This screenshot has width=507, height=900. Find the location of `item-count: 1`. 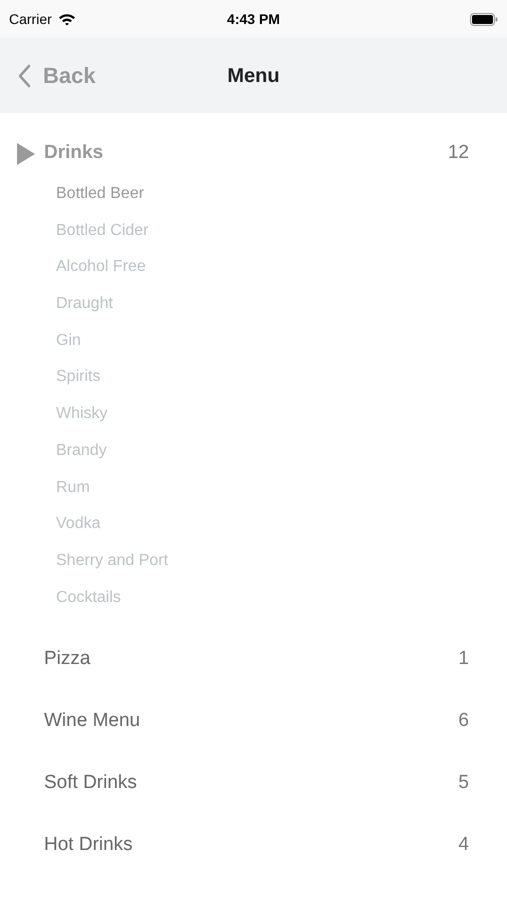

item-count: 1 is located at coordinates (463, 659).